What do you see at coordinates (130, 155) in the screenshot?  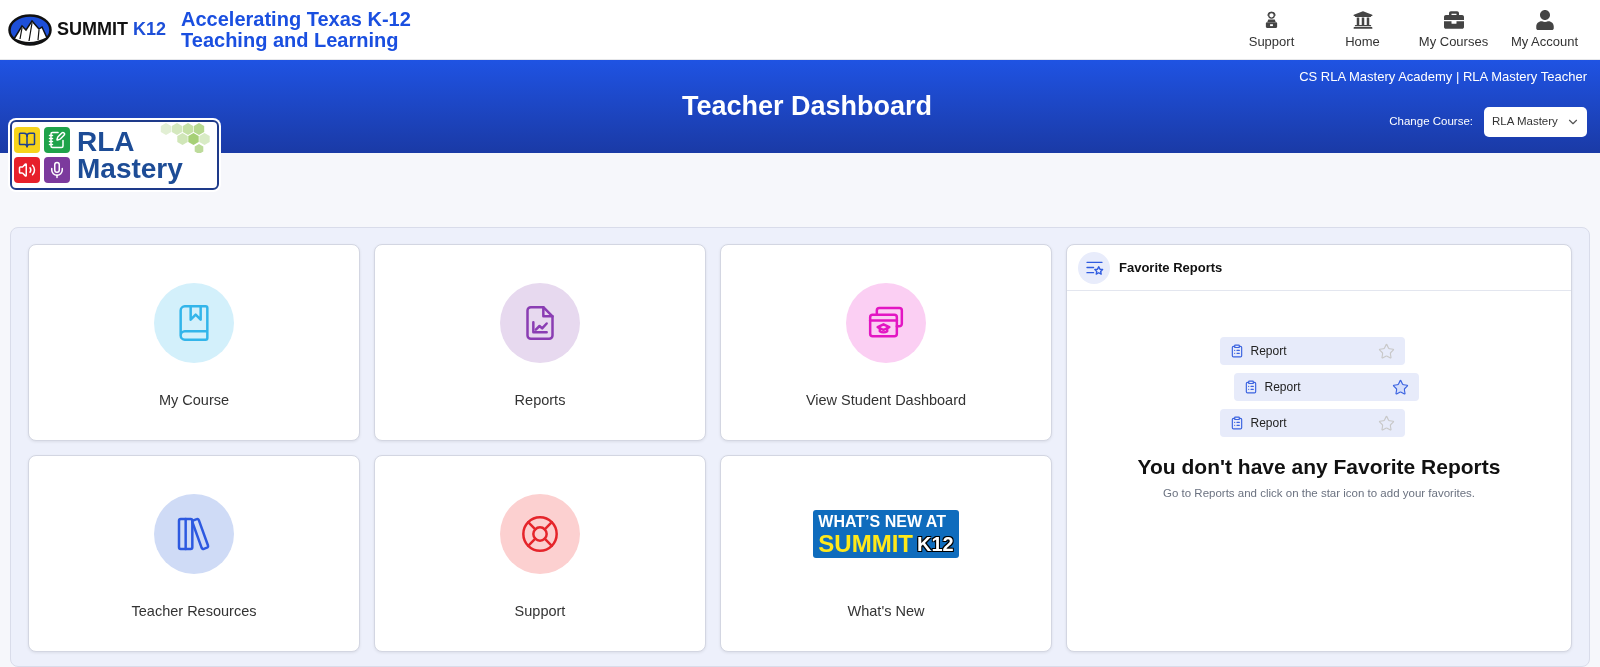 I see `course-logo-title: RLA Mastery` at bounding box center [130, 155].